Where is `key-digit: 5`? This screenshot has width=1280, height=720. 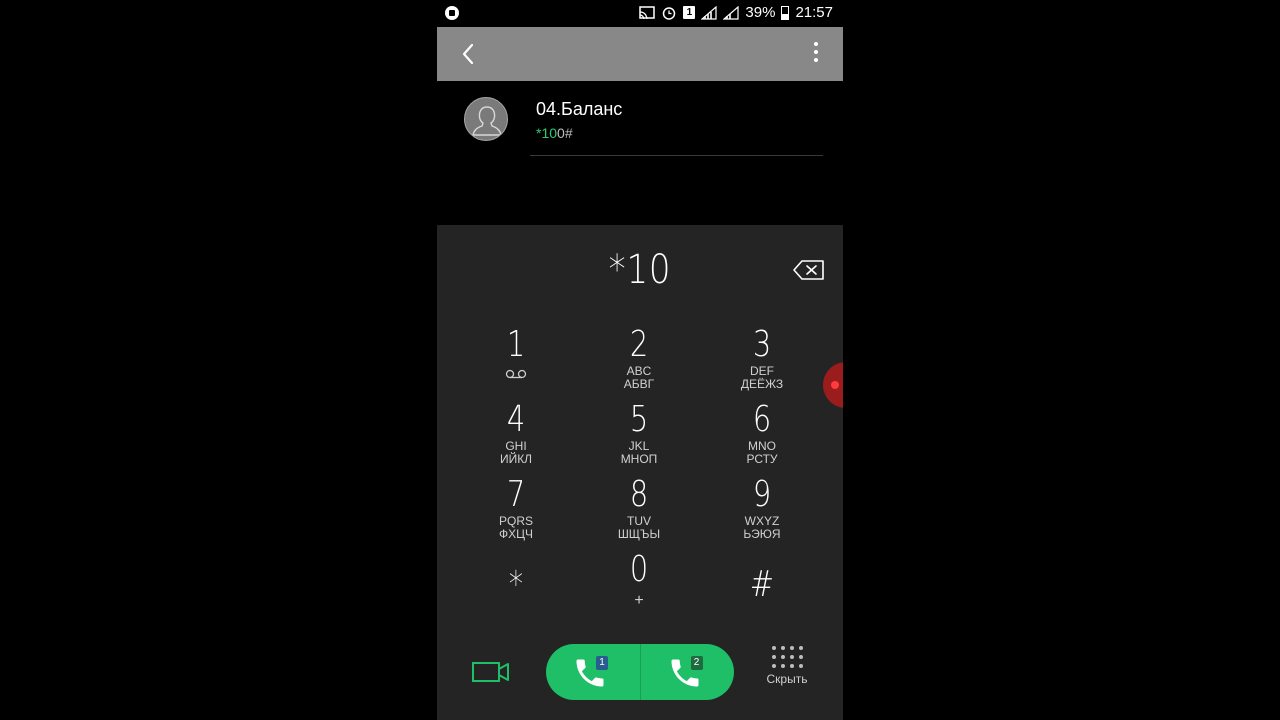 key-digit: 5 is located at coordinates (639, 419).